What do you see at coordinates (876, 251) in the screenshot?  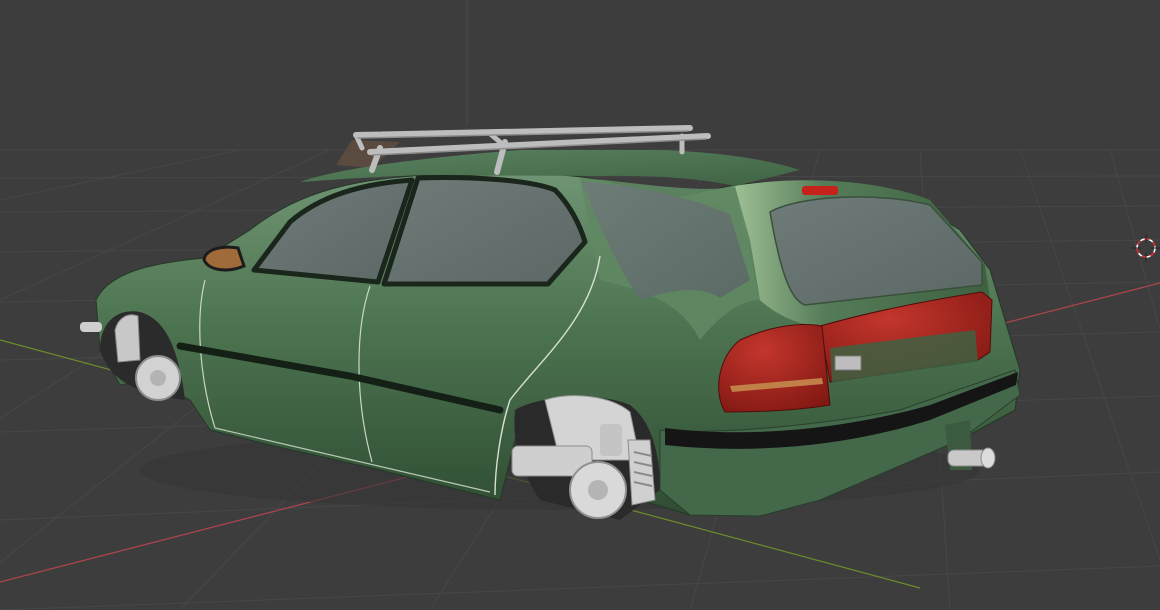 I see `rear-window` at bounding box center [876, 251].